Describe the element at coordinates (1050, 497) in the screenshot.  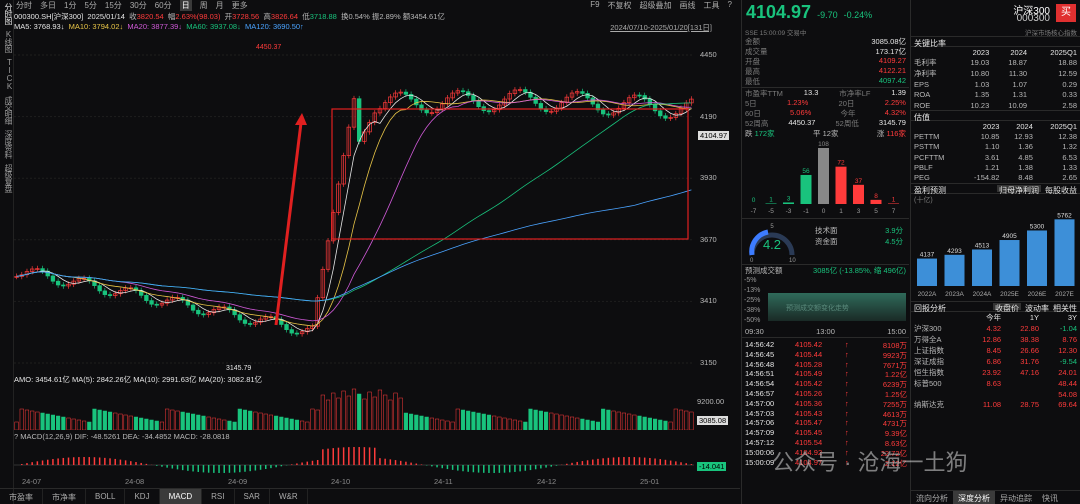
I see `right-tab-3: 快讯` at that location.